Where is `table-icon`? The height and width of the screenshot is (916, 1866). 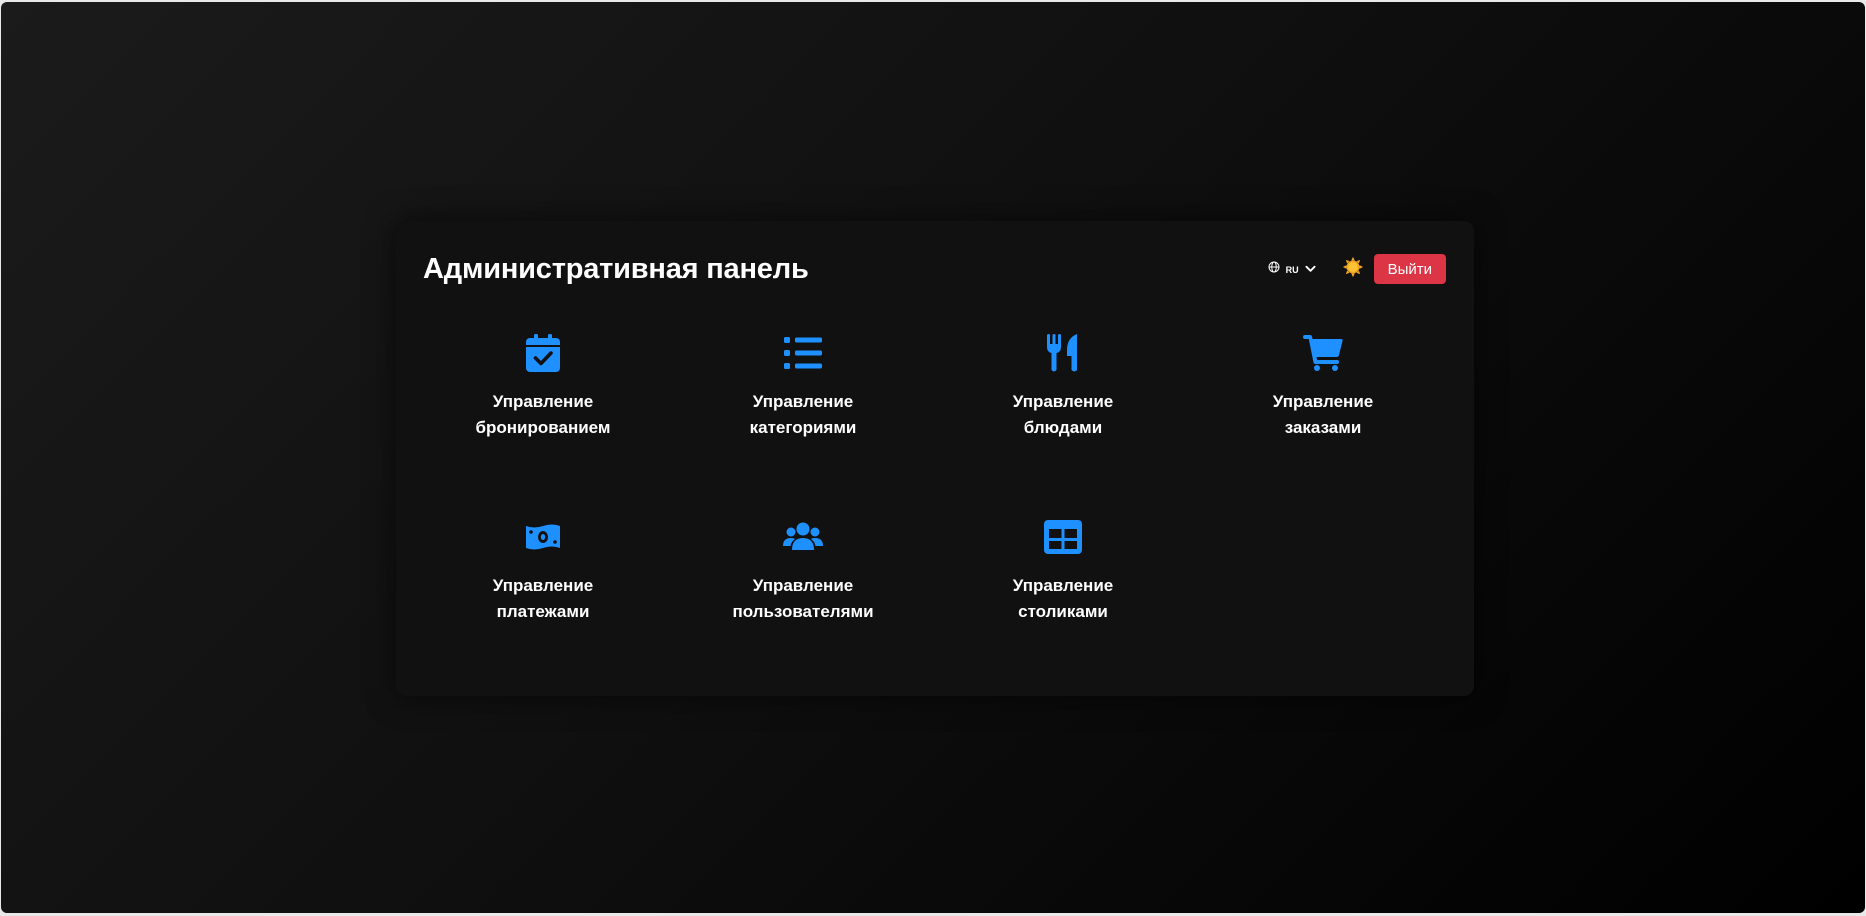 table-icon is located at coordinates (1063, 537).